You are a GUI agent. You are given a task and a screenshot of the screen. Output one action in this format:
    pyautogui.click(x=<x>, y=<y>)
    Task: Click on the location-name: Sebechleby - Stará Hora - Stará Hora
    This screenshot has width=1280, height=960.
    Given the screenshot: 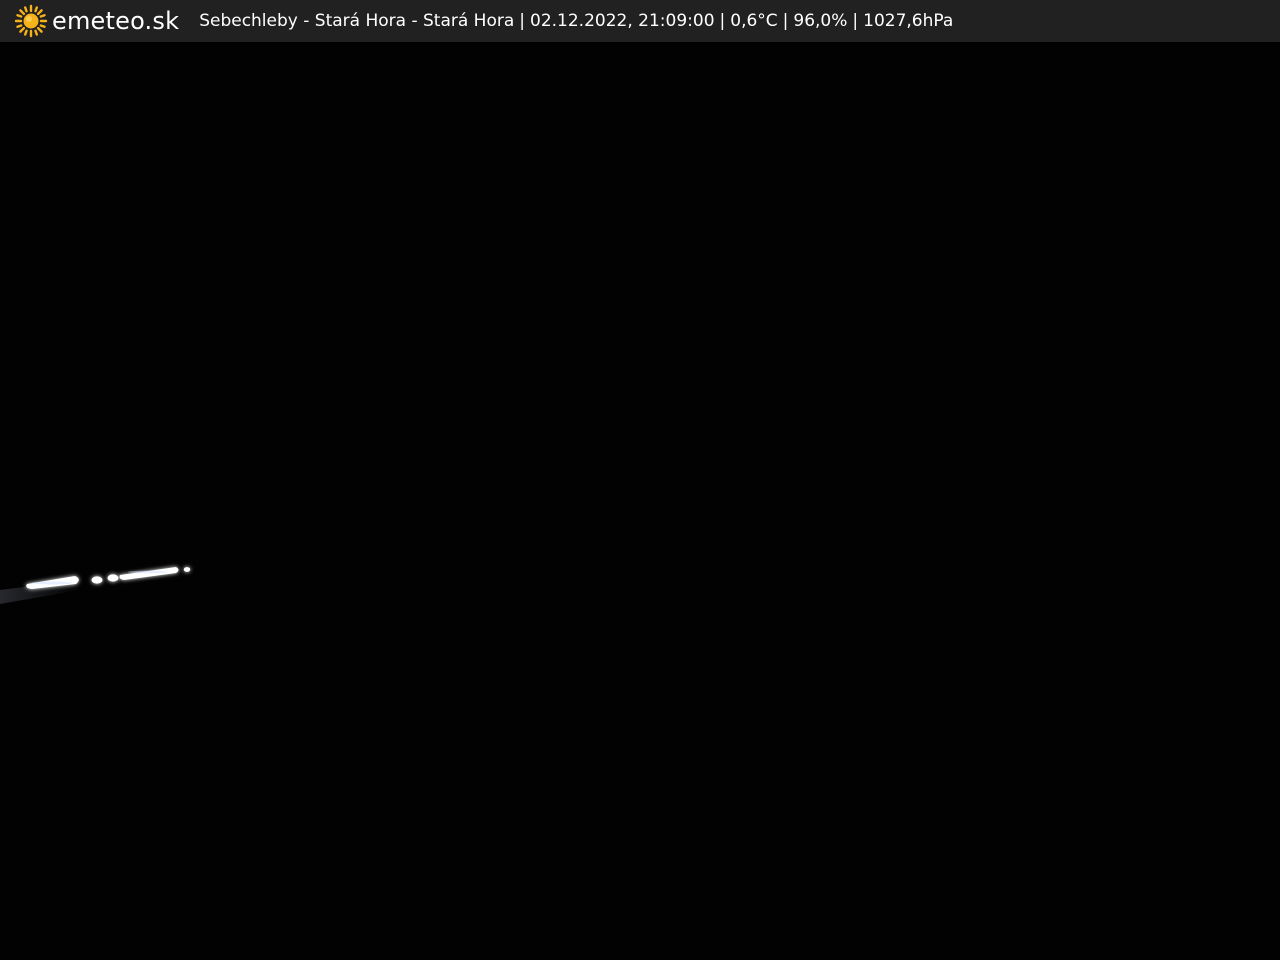 What is the action you would take?
    pyautogui.click(x=357, y=21)
    